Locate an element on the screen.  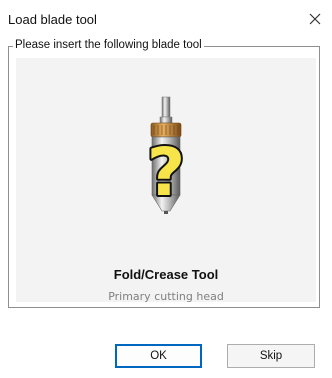
tool-name: Fold/Crease Tool is located at coordinates (166, 274).